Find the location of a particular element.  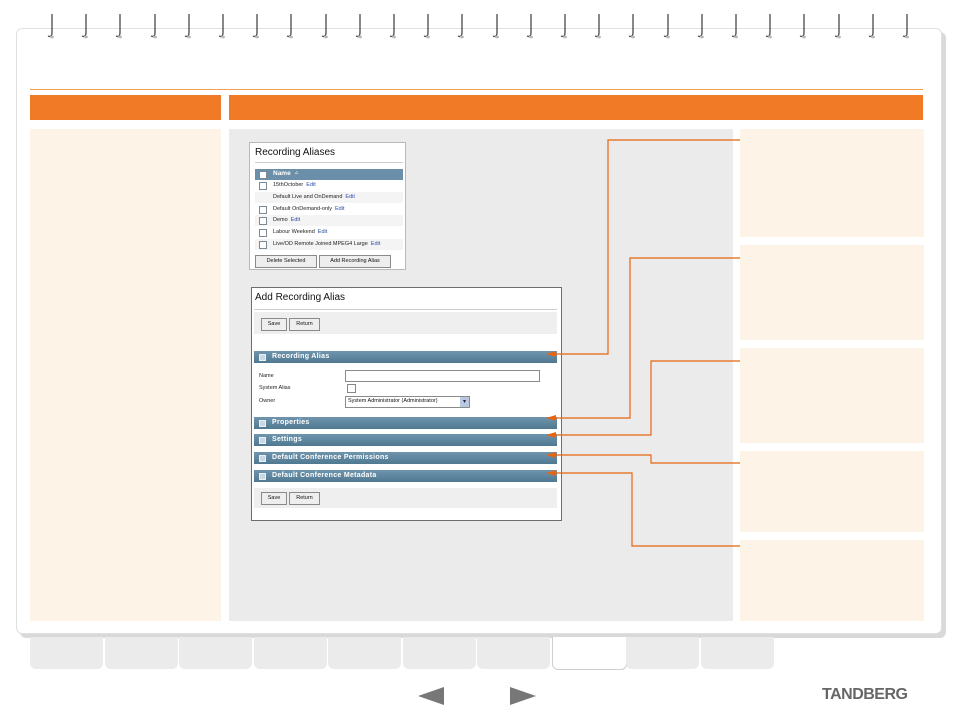

previous-page-arrow-icon is located at coordinates (431, 696).